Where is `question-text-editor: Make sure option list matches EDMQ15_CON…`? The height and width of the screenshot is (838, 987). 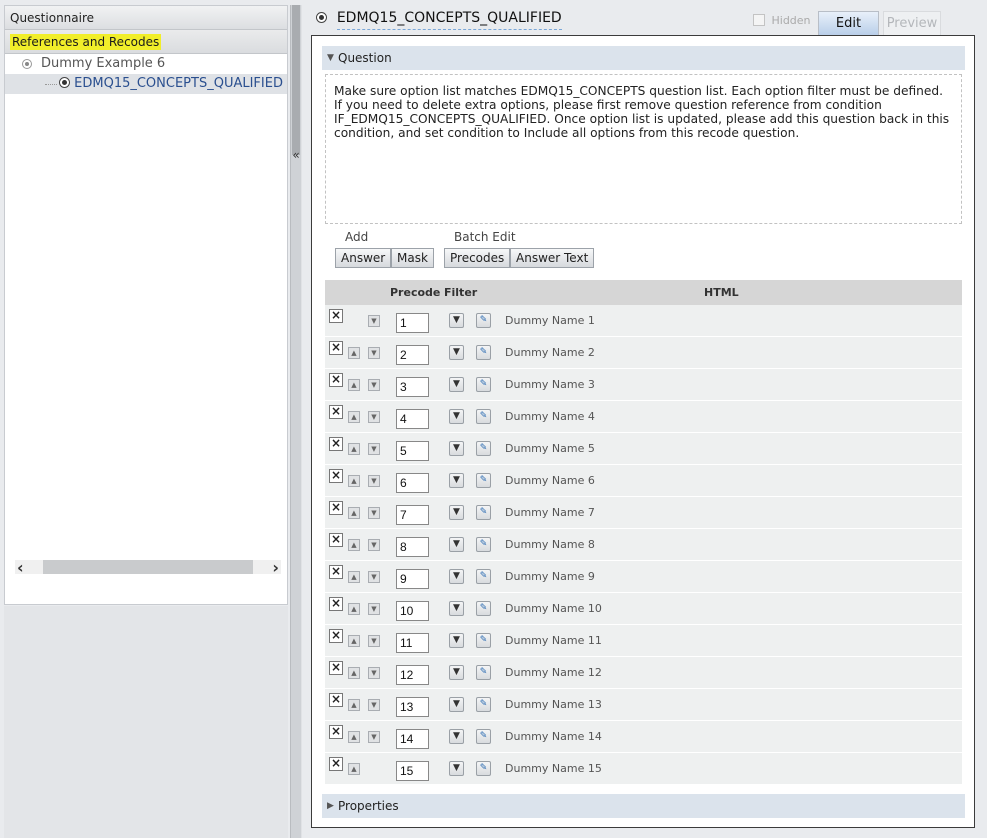 question-text-editor: Make sure option list matches EDMQ15_CON… is located at coordinates (643, 149).